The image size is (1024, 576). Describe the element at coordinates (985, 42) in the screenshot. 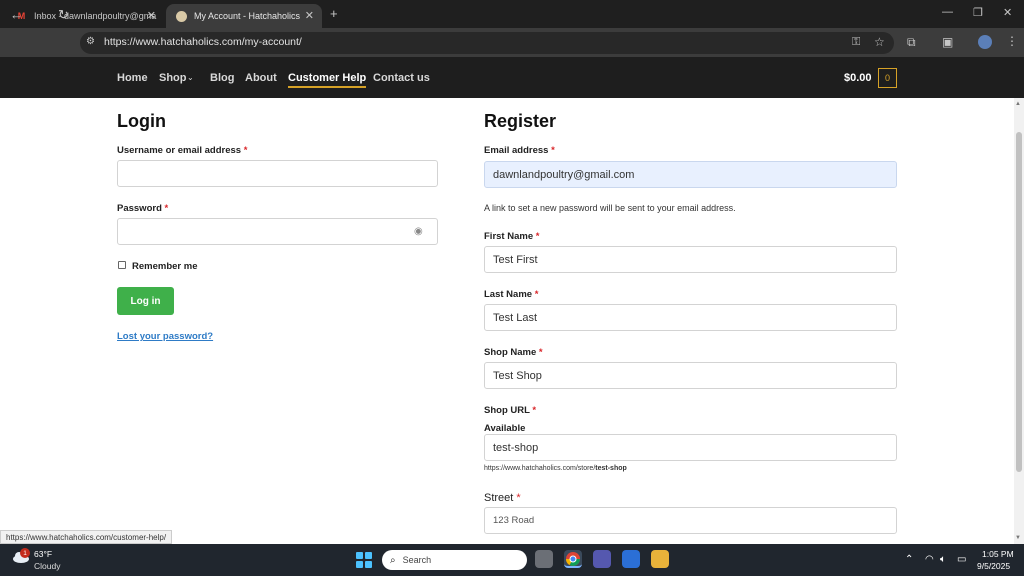

I see `profile-avatar` at that location.